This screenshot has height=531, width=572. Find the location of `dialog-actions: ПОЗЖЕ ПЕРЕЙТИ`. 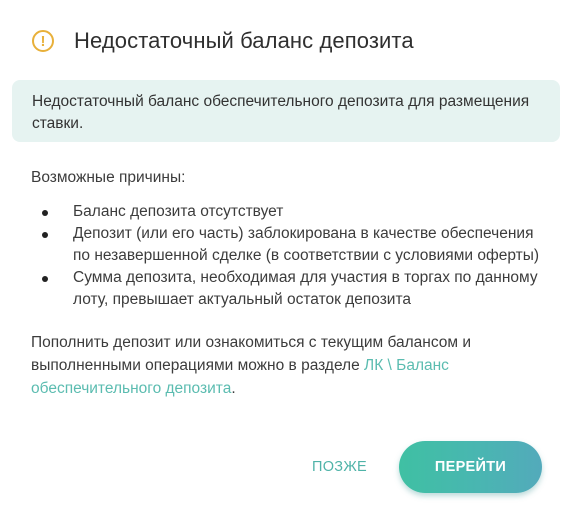

dialog-actions: ПОЗЖЕ ПЕРЕЙТИ is located at coordinates (420, 467).